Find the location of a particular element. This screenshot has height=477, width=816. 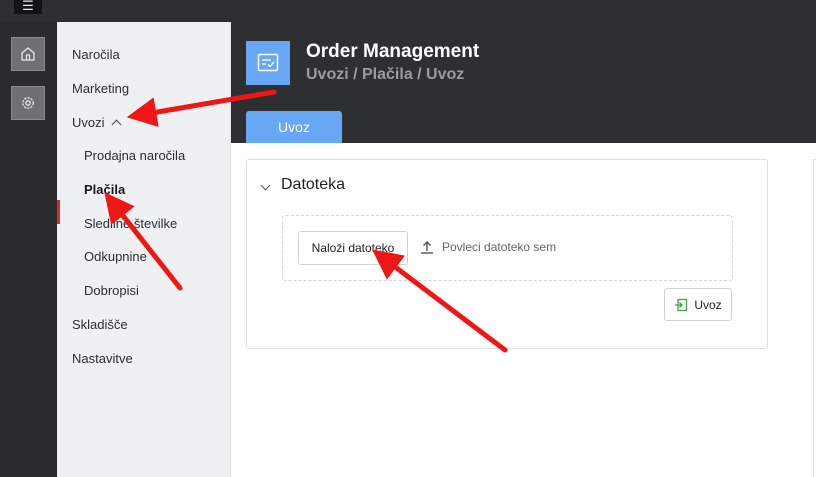

checklist-icon is located at coordinates (268, 62).